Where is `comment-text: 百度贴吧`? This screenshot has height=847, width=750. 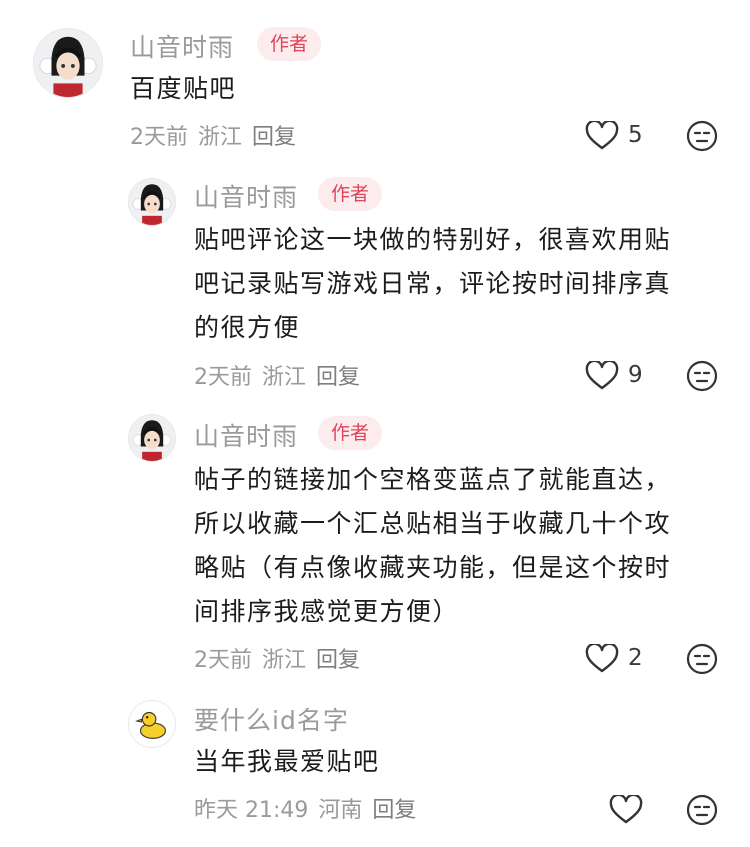 comment-text: 百度贴吧 is located at coordinates (183, 88).